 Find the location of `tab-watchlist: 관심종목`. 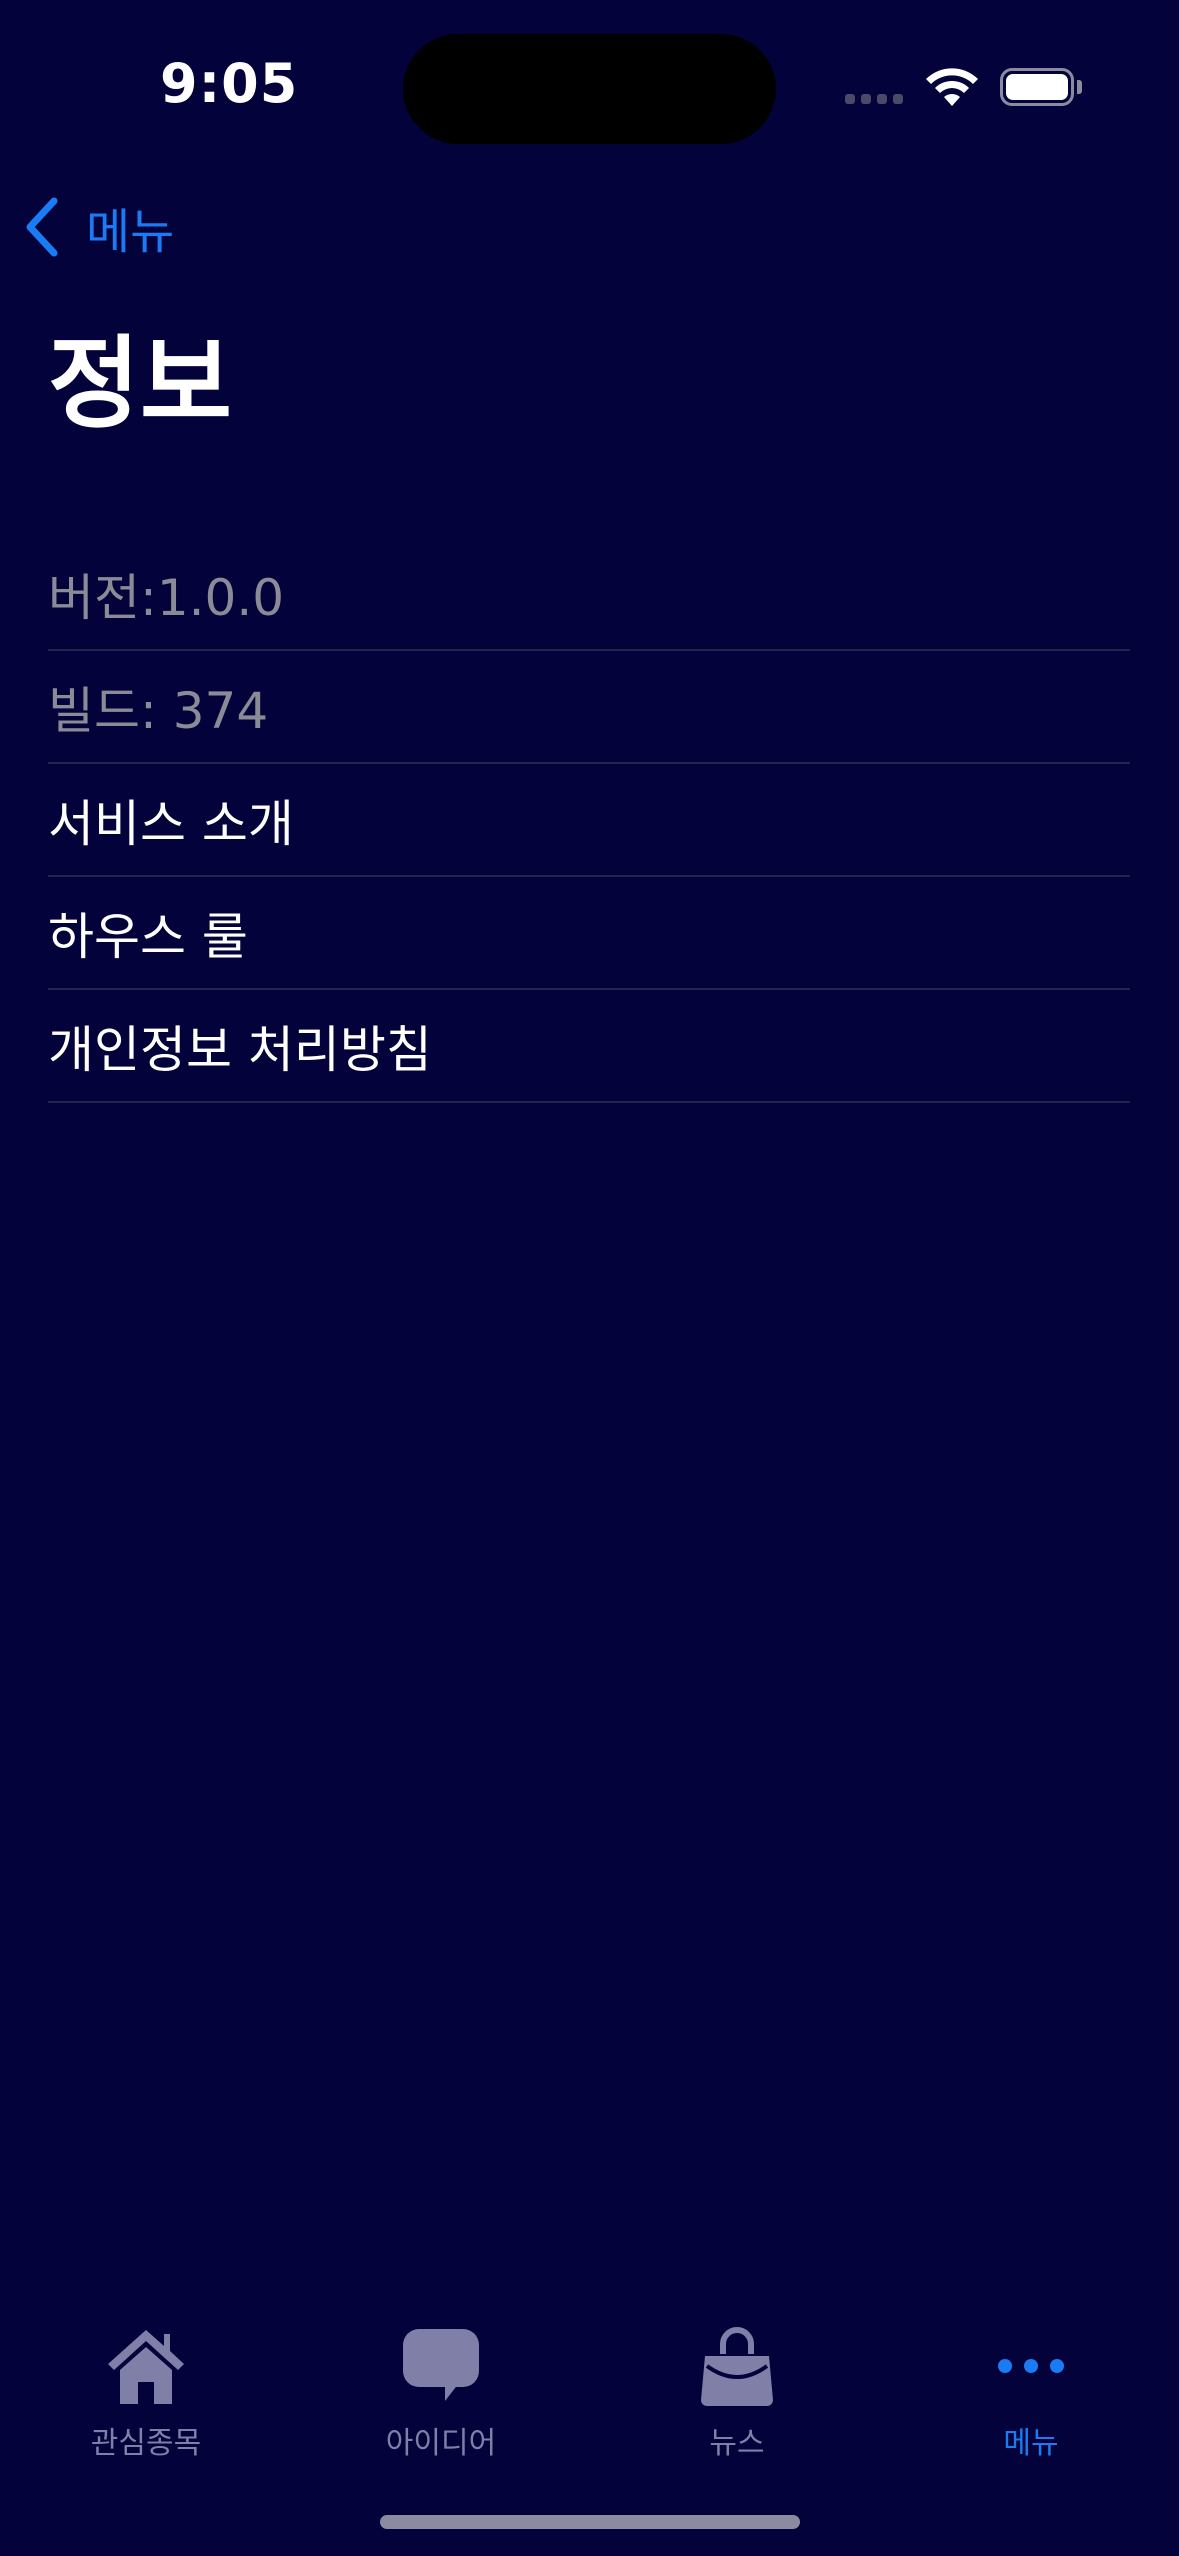

tab-watchlist: 관심종목 is located at coordinates (146, 2392).